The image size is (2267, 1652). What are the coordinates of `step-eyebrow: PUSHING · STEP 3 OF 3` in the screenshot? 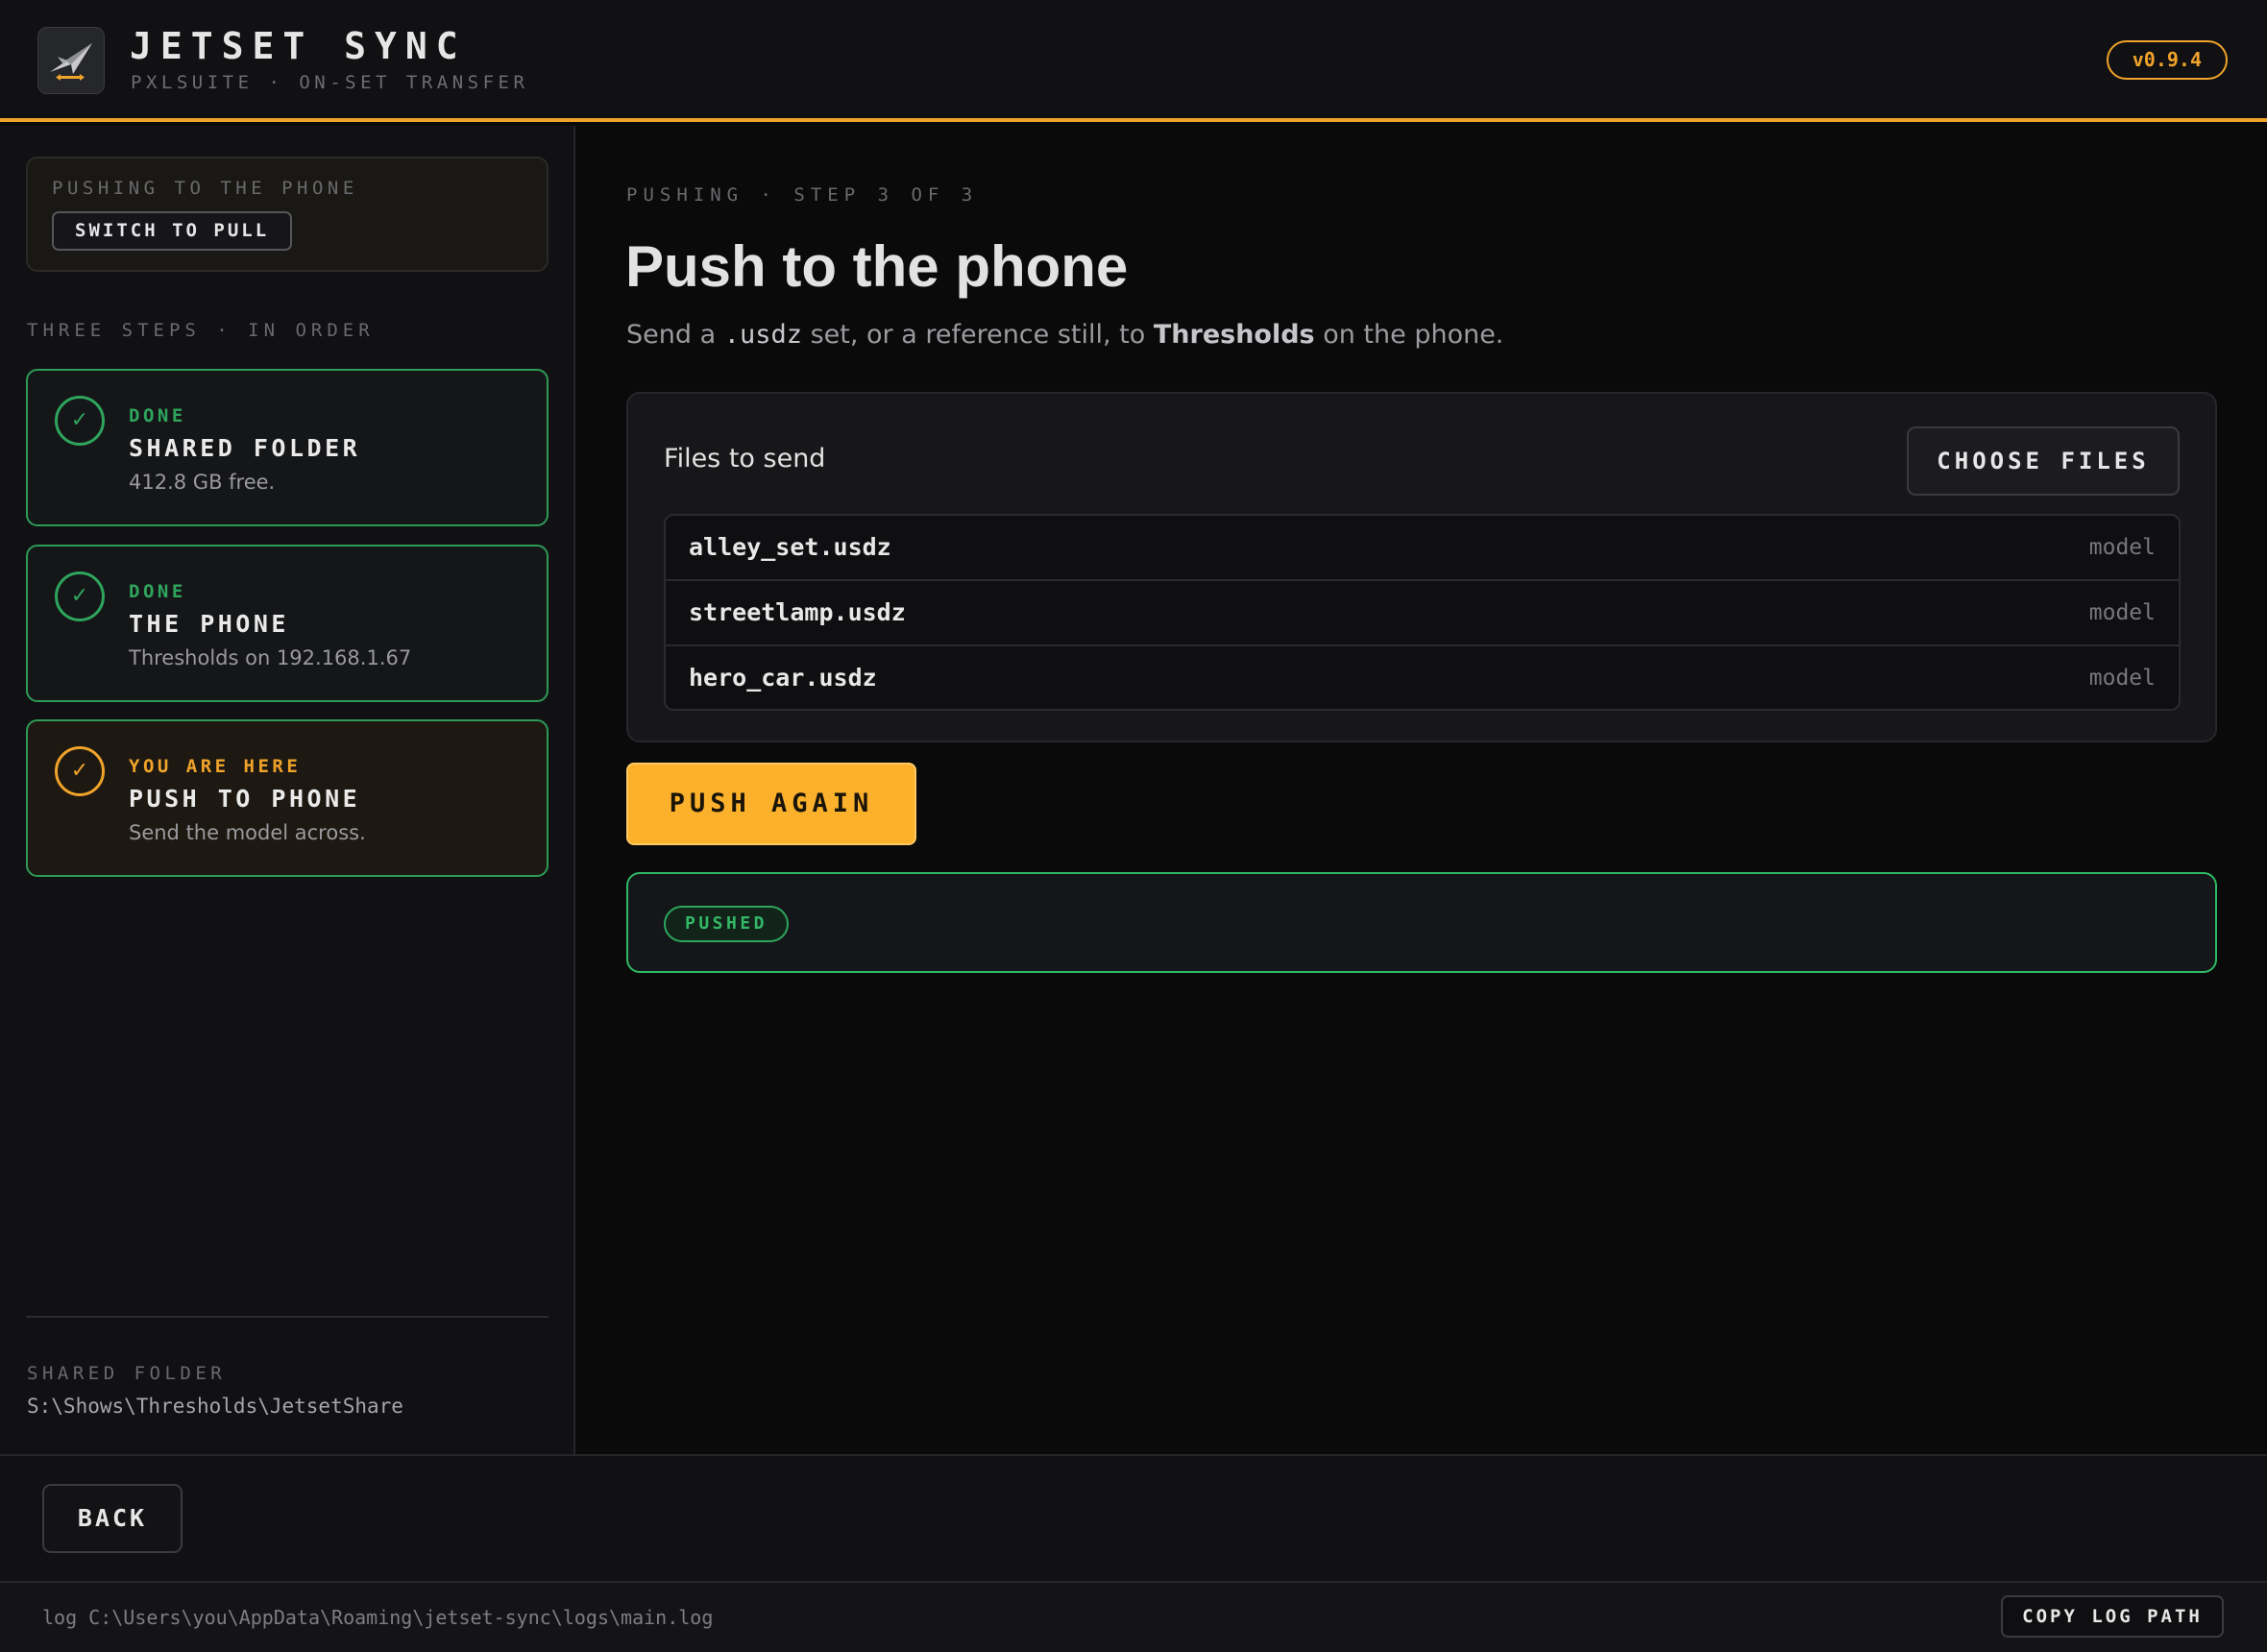 It's located at (803, 195).